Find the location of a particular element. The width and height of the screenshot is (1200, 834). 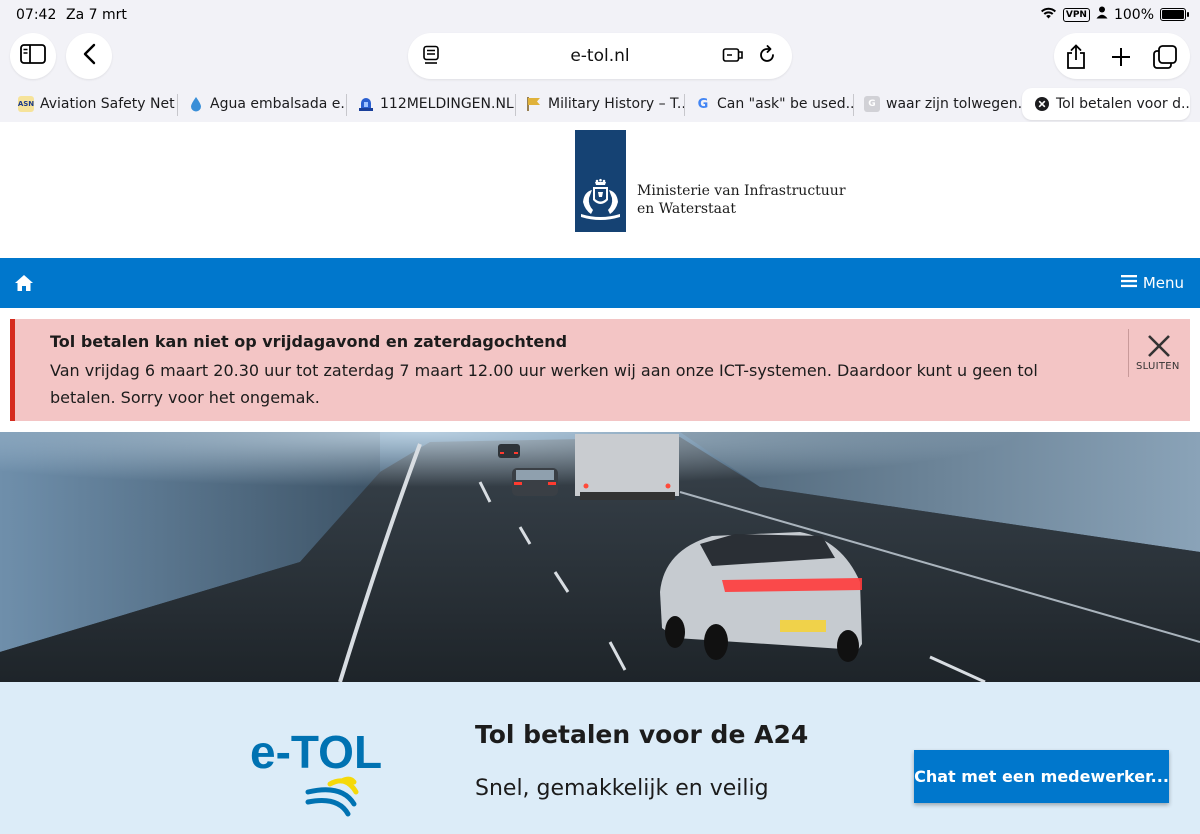

alert-close-button: SLUITEN is located at coordinates (1157, 353).